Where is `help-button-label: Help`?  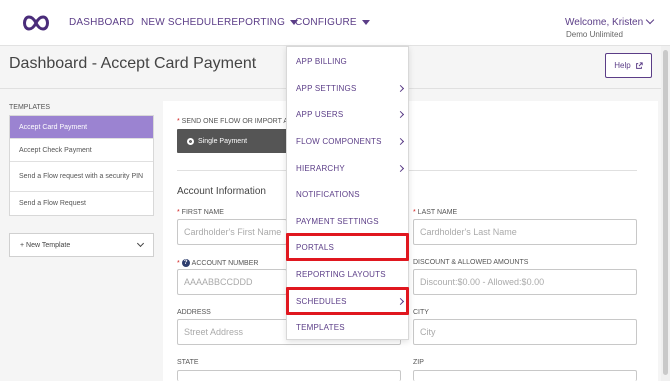 help-button-label: Help is located at coordinates (622, 65).